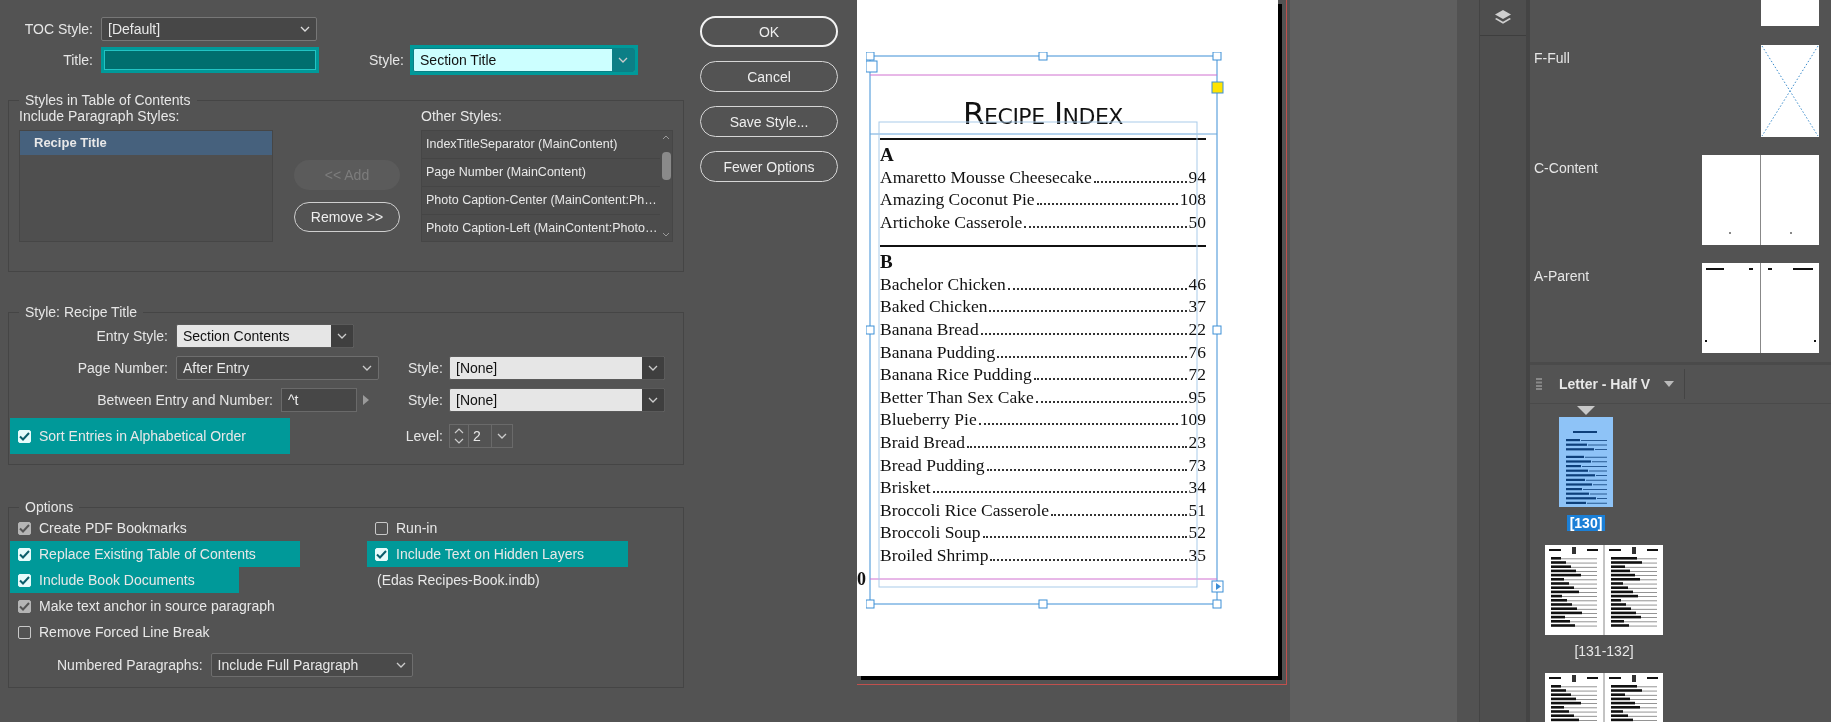  What do you see at coordinates (923, 442) in the screenshot?
I see `entry-title: Braid Bread` at bounding box center [923, 442].